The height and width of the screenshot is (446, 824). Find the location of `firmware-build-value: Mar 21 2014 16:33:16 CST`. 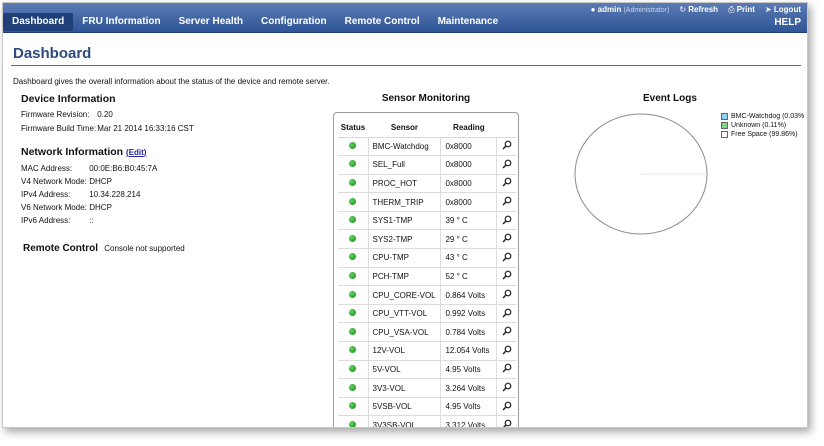

firmware-build-value: Mar 21 2014 16:33:16 CST is located at coordinates (145, 128).